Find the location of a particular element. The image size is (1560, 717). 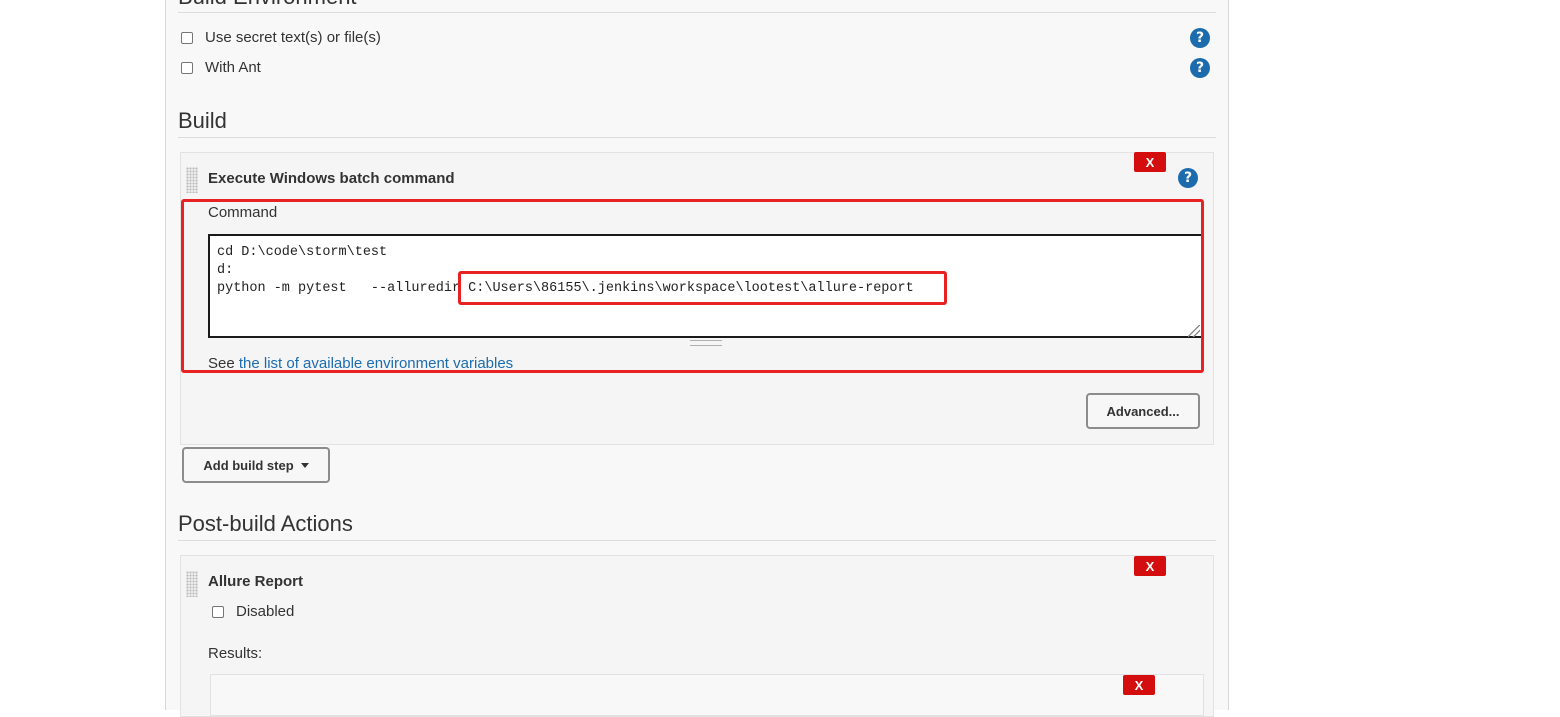

delete-post-build-step-button: X is located at coordinates (1150, 566).